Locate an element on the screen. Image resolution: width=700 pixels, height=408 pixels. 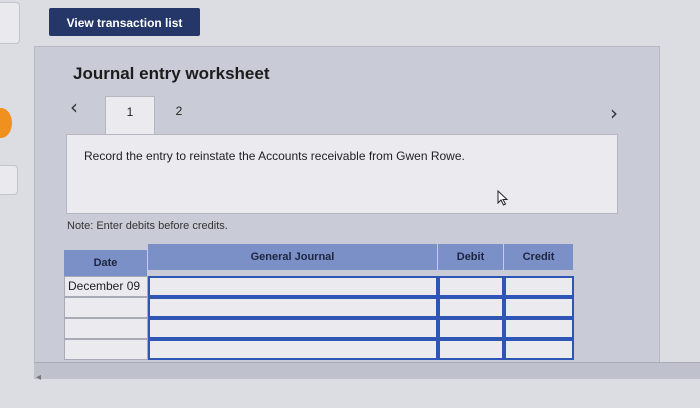
orange-indicator is located at coordinates (6, 123).